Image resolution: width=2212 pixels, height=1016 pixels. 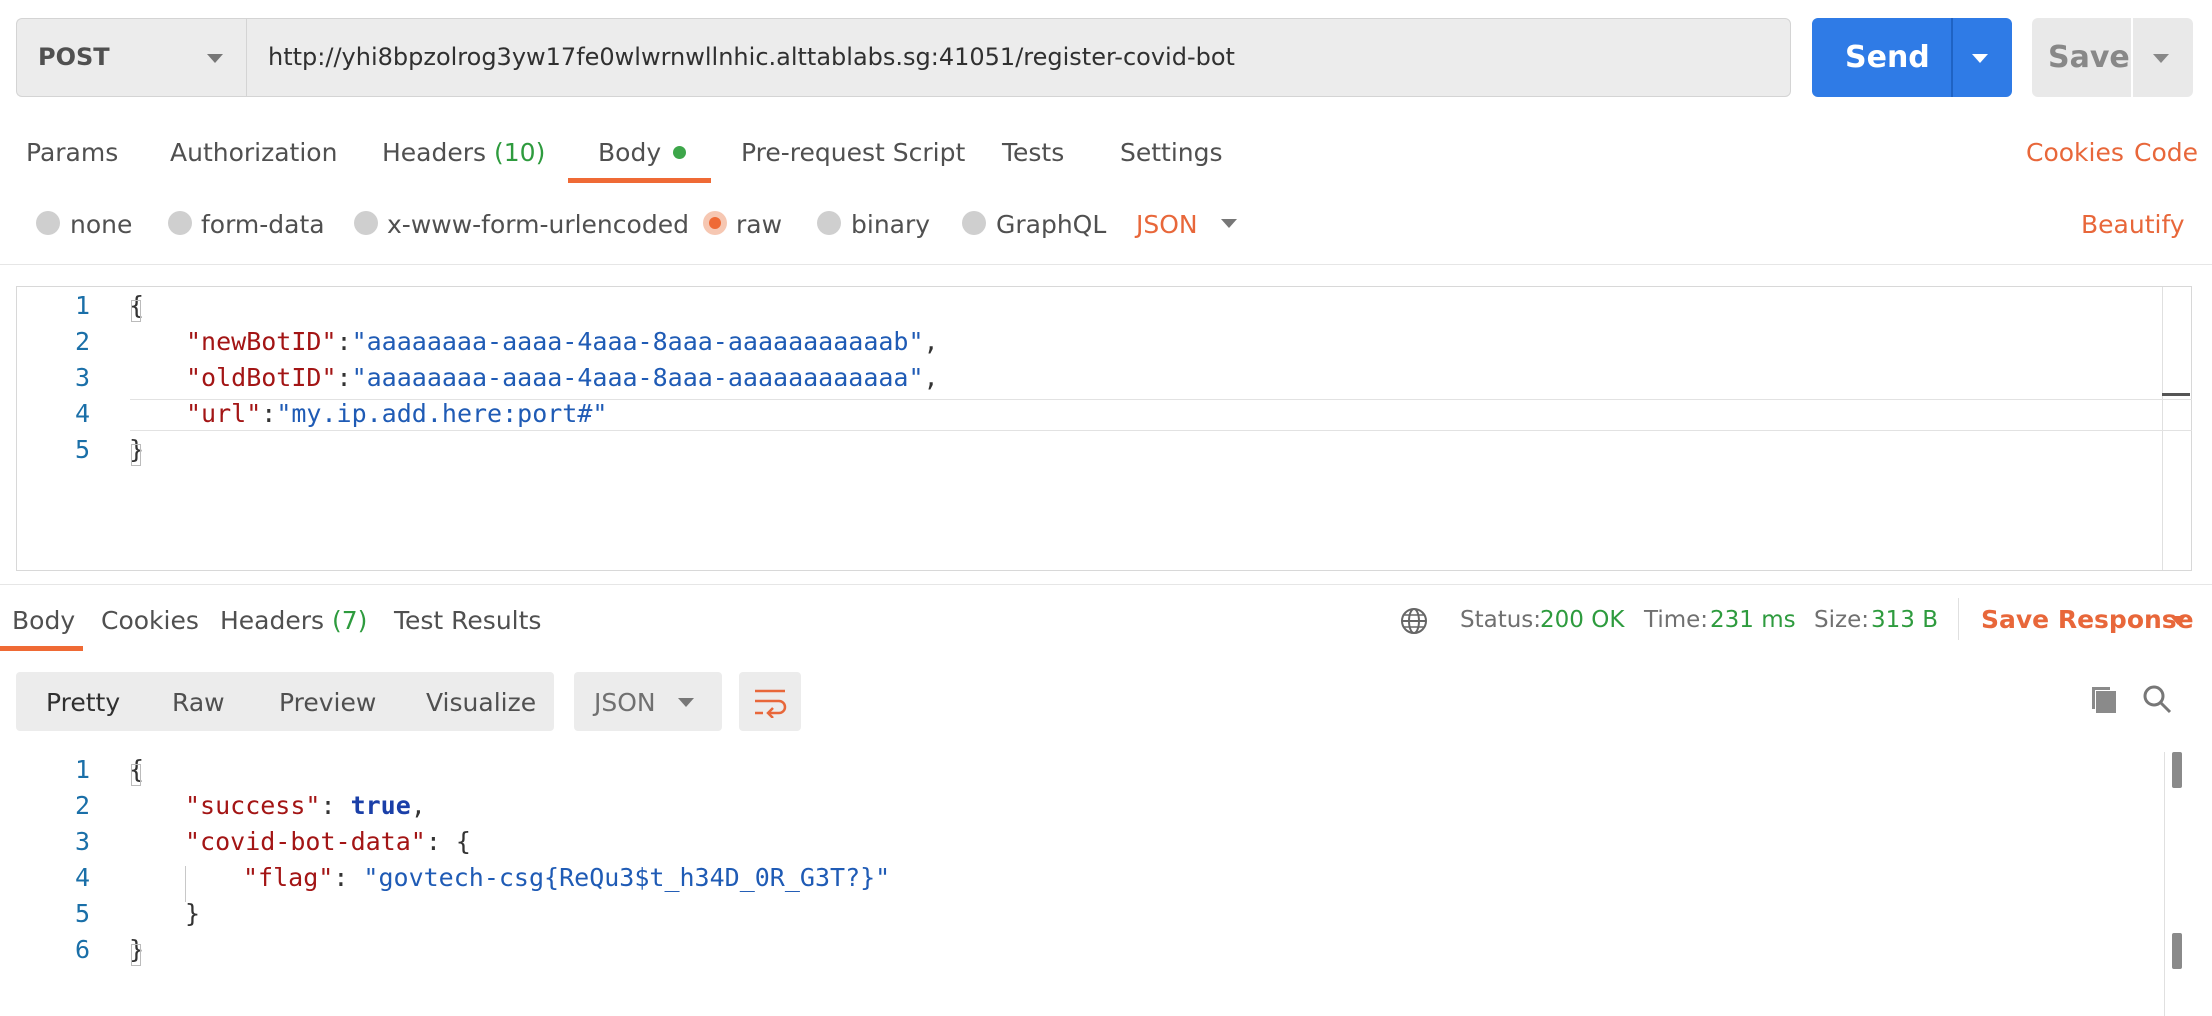 What do you see at coordinates (434, 152) in the screenshot?
I see `tab-headers-label: Headers` at bounding box center [434, 152].